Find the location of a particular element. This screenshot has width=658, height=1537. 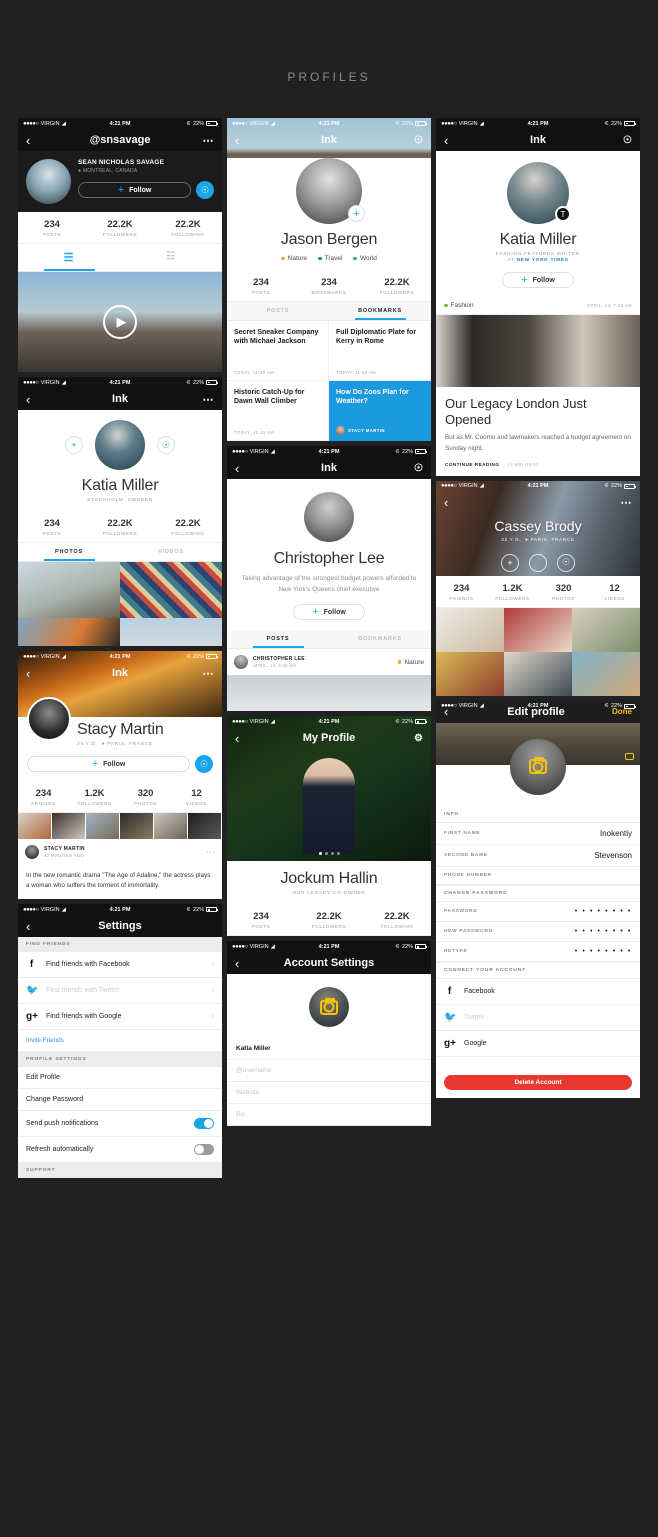

row-find-friends-twitter: 🐦 Find friends with Twitter › is located at coordinates (120, 991).